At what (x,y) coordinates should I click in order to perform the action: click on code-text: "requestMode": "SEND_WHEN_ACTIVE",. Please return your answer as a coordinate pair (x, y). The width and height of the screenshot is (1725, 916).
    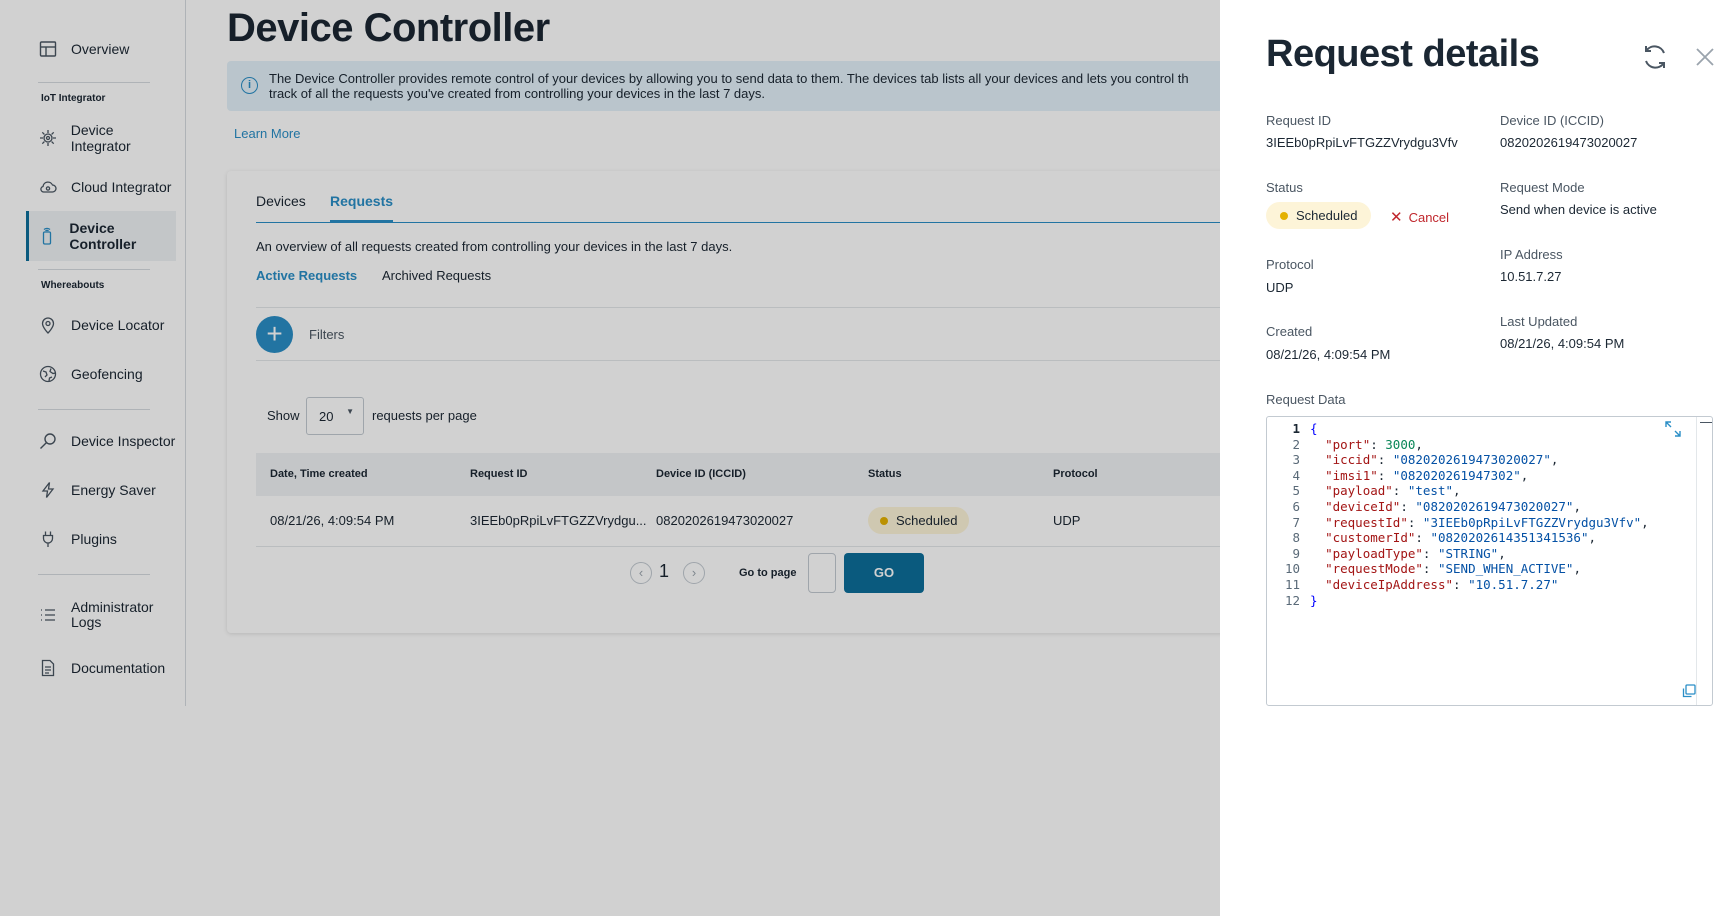
    Looking at the image, I should click on (1453, 569).